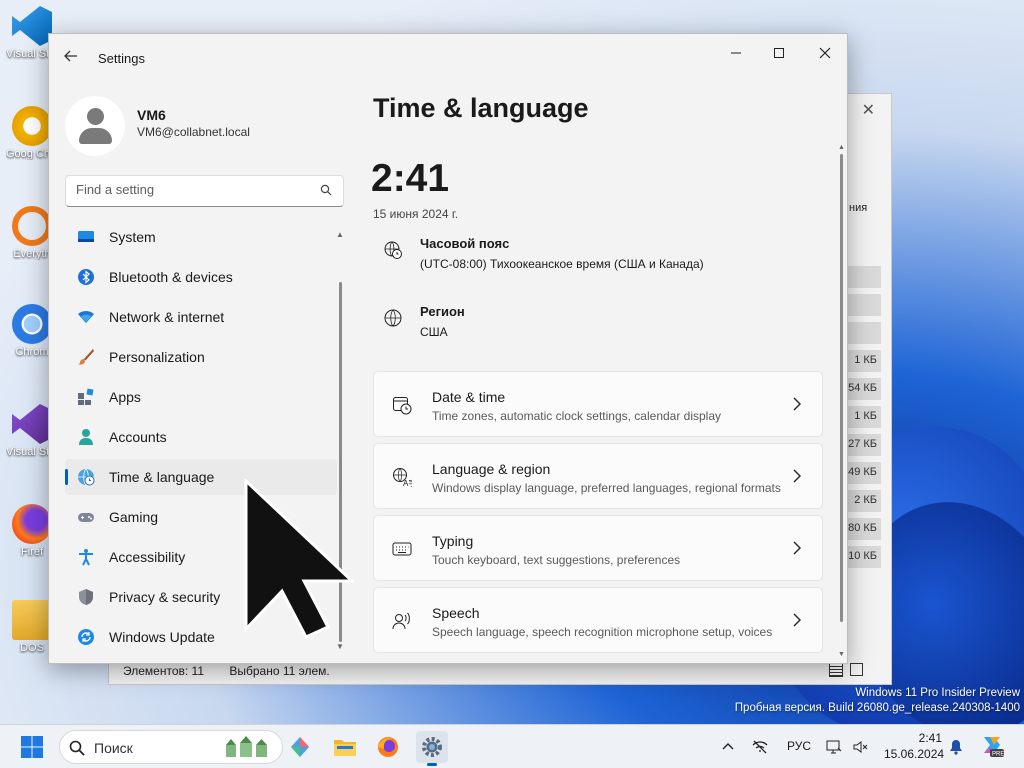 This screenshot has height=768, width=1024. What do you see at coordinates (863, 557) in the screenshot?
I see `explorer-row-size: 10 КБ` at bounding box center [863, 557].